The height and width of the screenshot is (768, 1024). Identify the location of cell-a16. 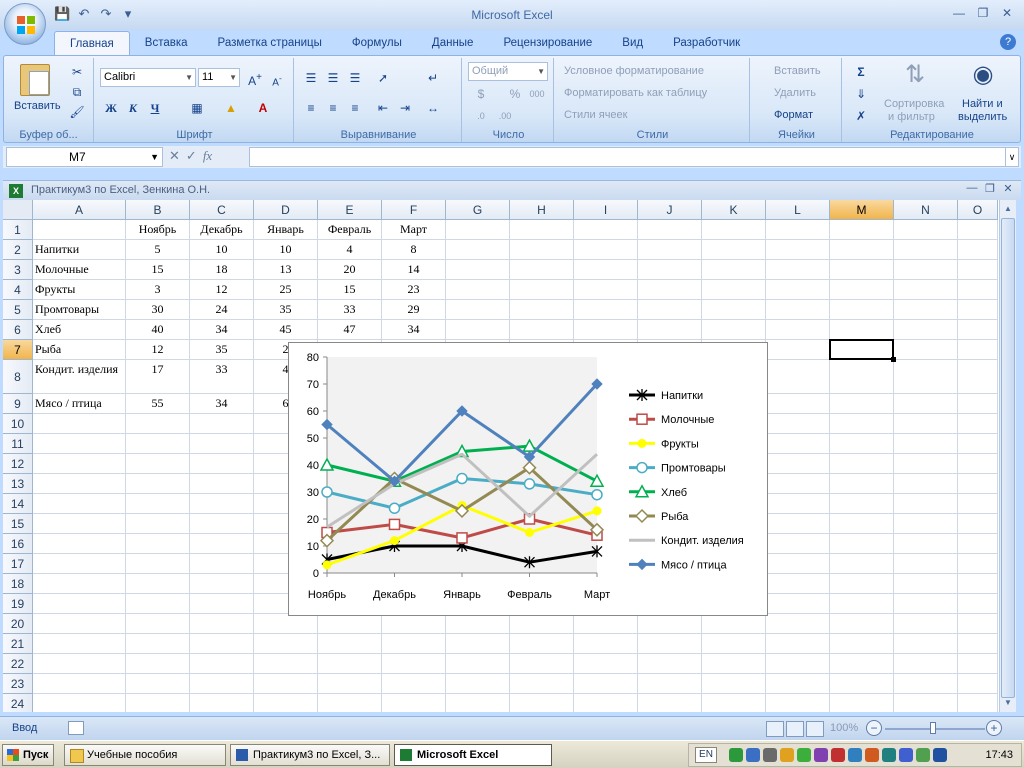
(79, 544).